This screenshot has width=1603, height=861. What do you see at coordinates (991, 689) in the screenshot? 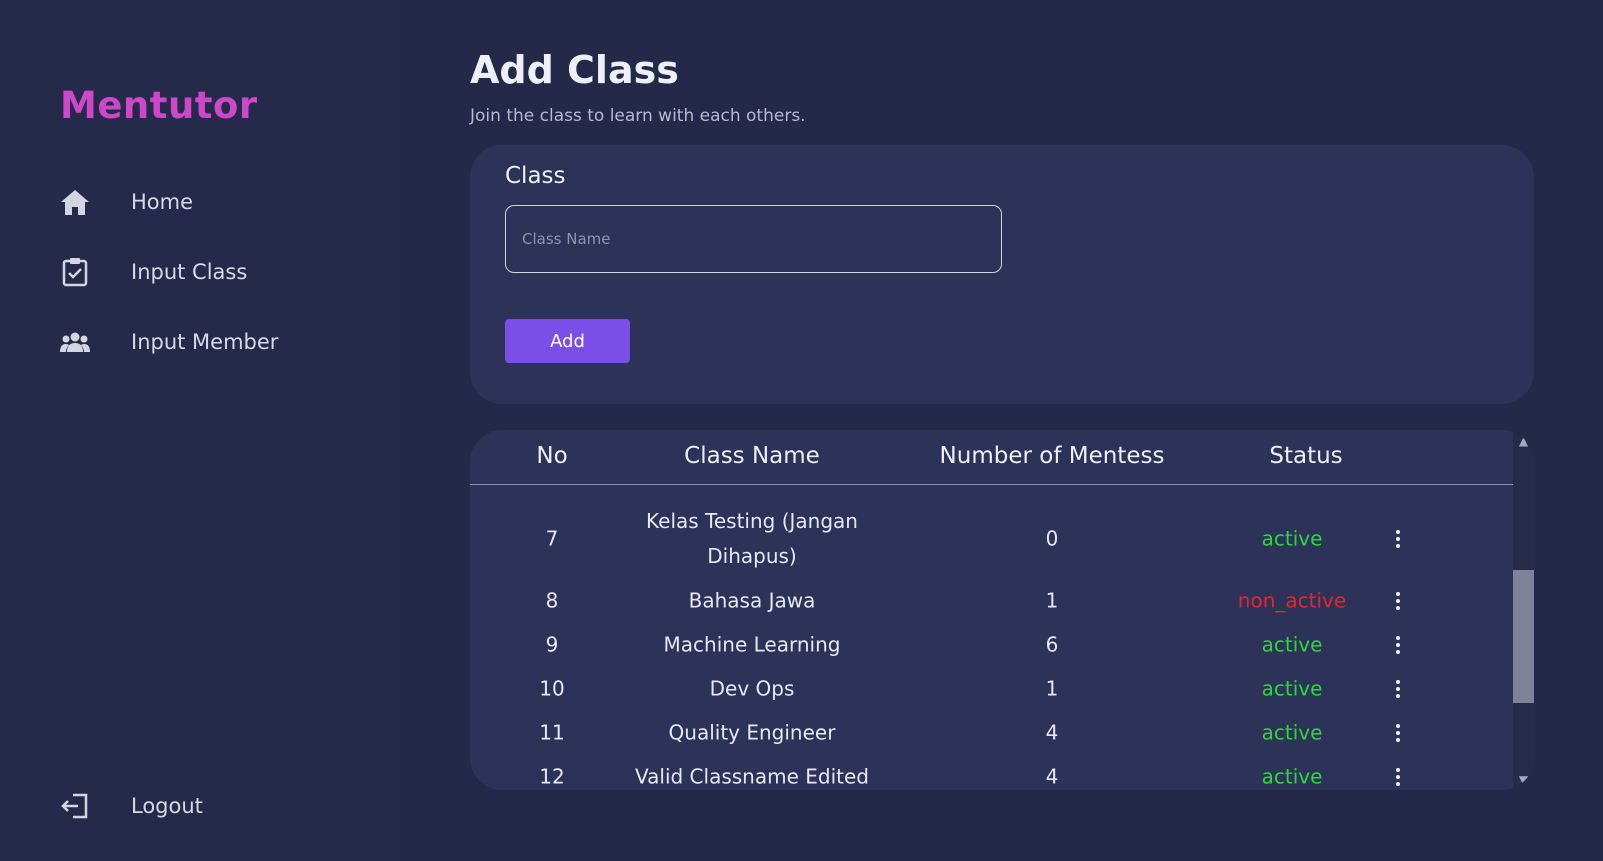
I see `table-row: 10 Dev Ops 1 active` at bounding box center [991, 689].